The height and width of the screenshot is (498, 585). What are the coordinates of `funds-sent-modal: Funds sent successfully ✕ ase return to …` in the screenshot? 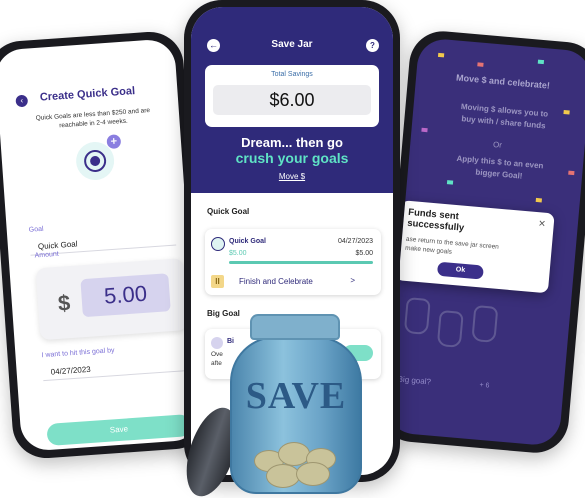 It's located at (474, 247).